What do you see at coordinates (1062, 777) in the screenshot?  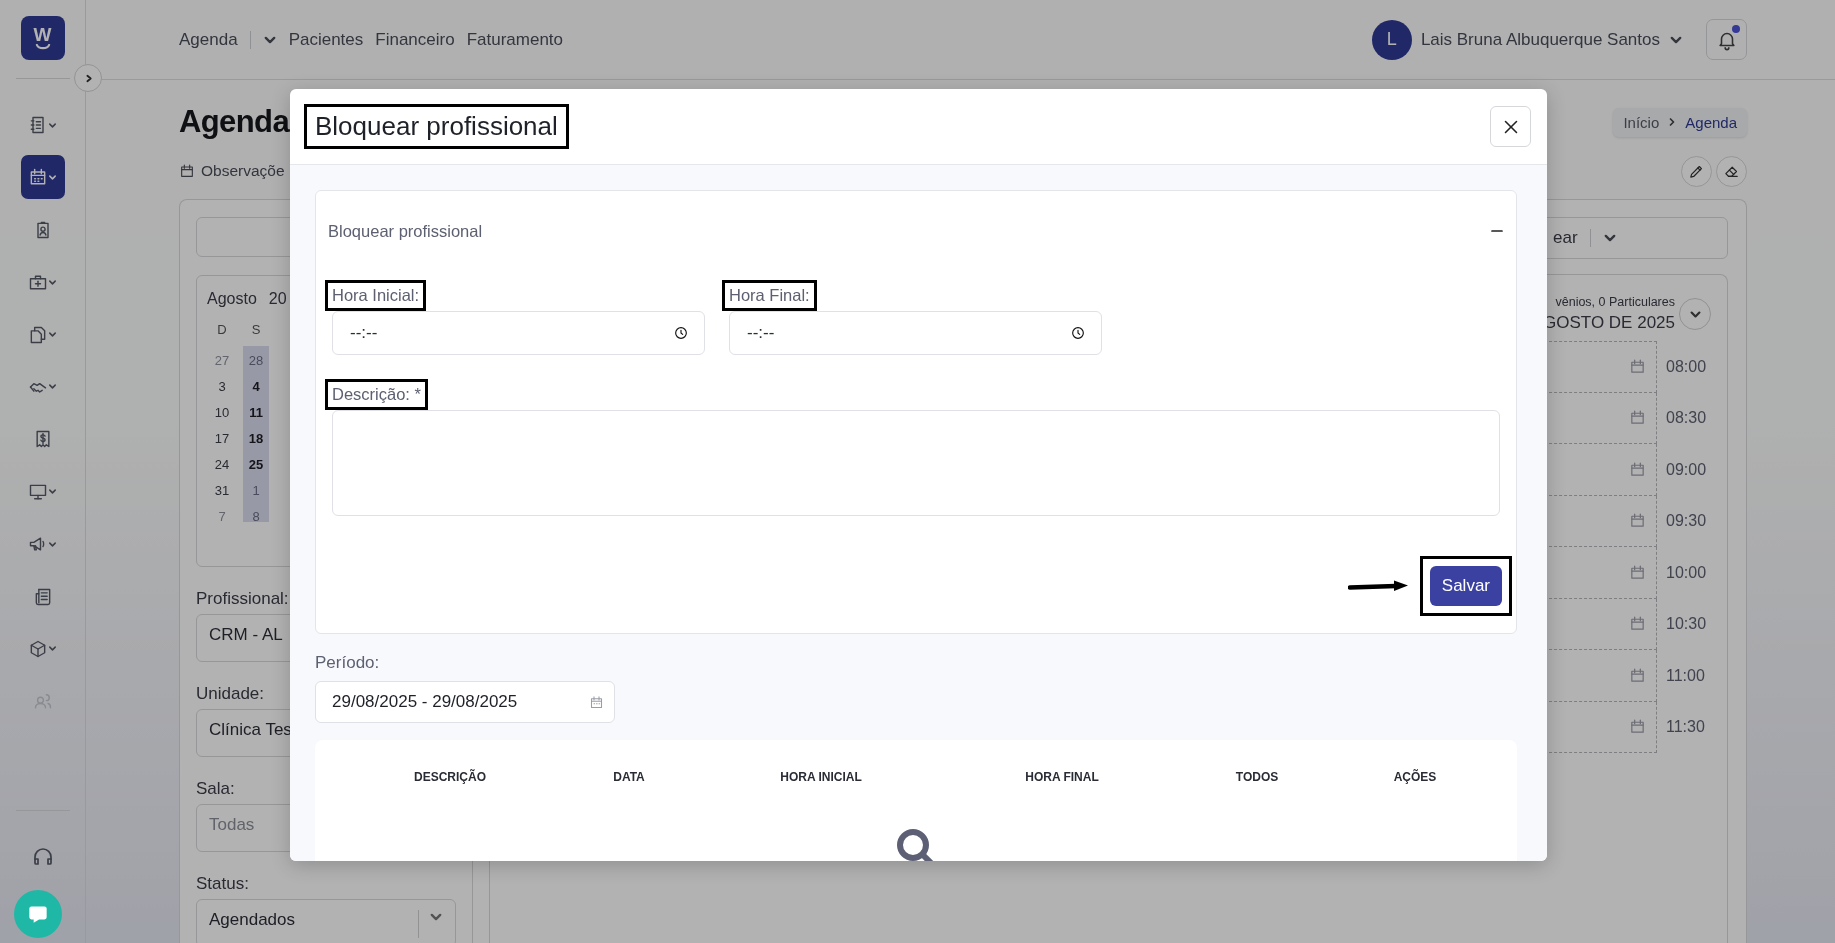 I see `column-header: HORA FINAL` at bounding box center [1062, 777].